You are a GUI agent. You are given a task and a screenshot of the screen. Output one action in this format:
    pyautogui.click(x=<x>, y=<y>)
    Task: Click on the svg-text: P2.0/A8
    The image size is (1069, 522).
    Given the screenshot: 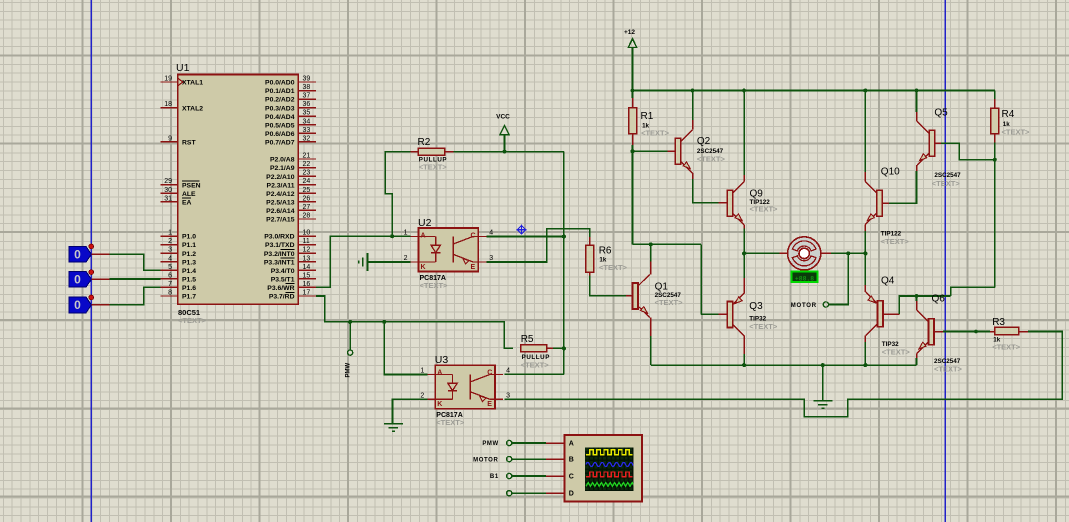 What is the action you would take?
    pyautogui.click(x=282, y=160)
    